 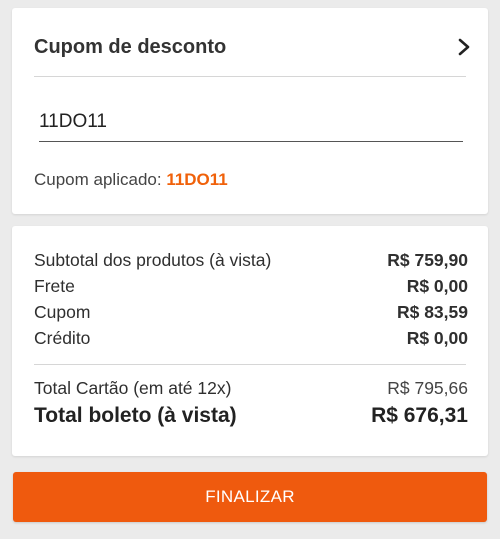 I want to click on summary-row-cupom: Cupom R$ 83,59, so click(x=251, y=312).